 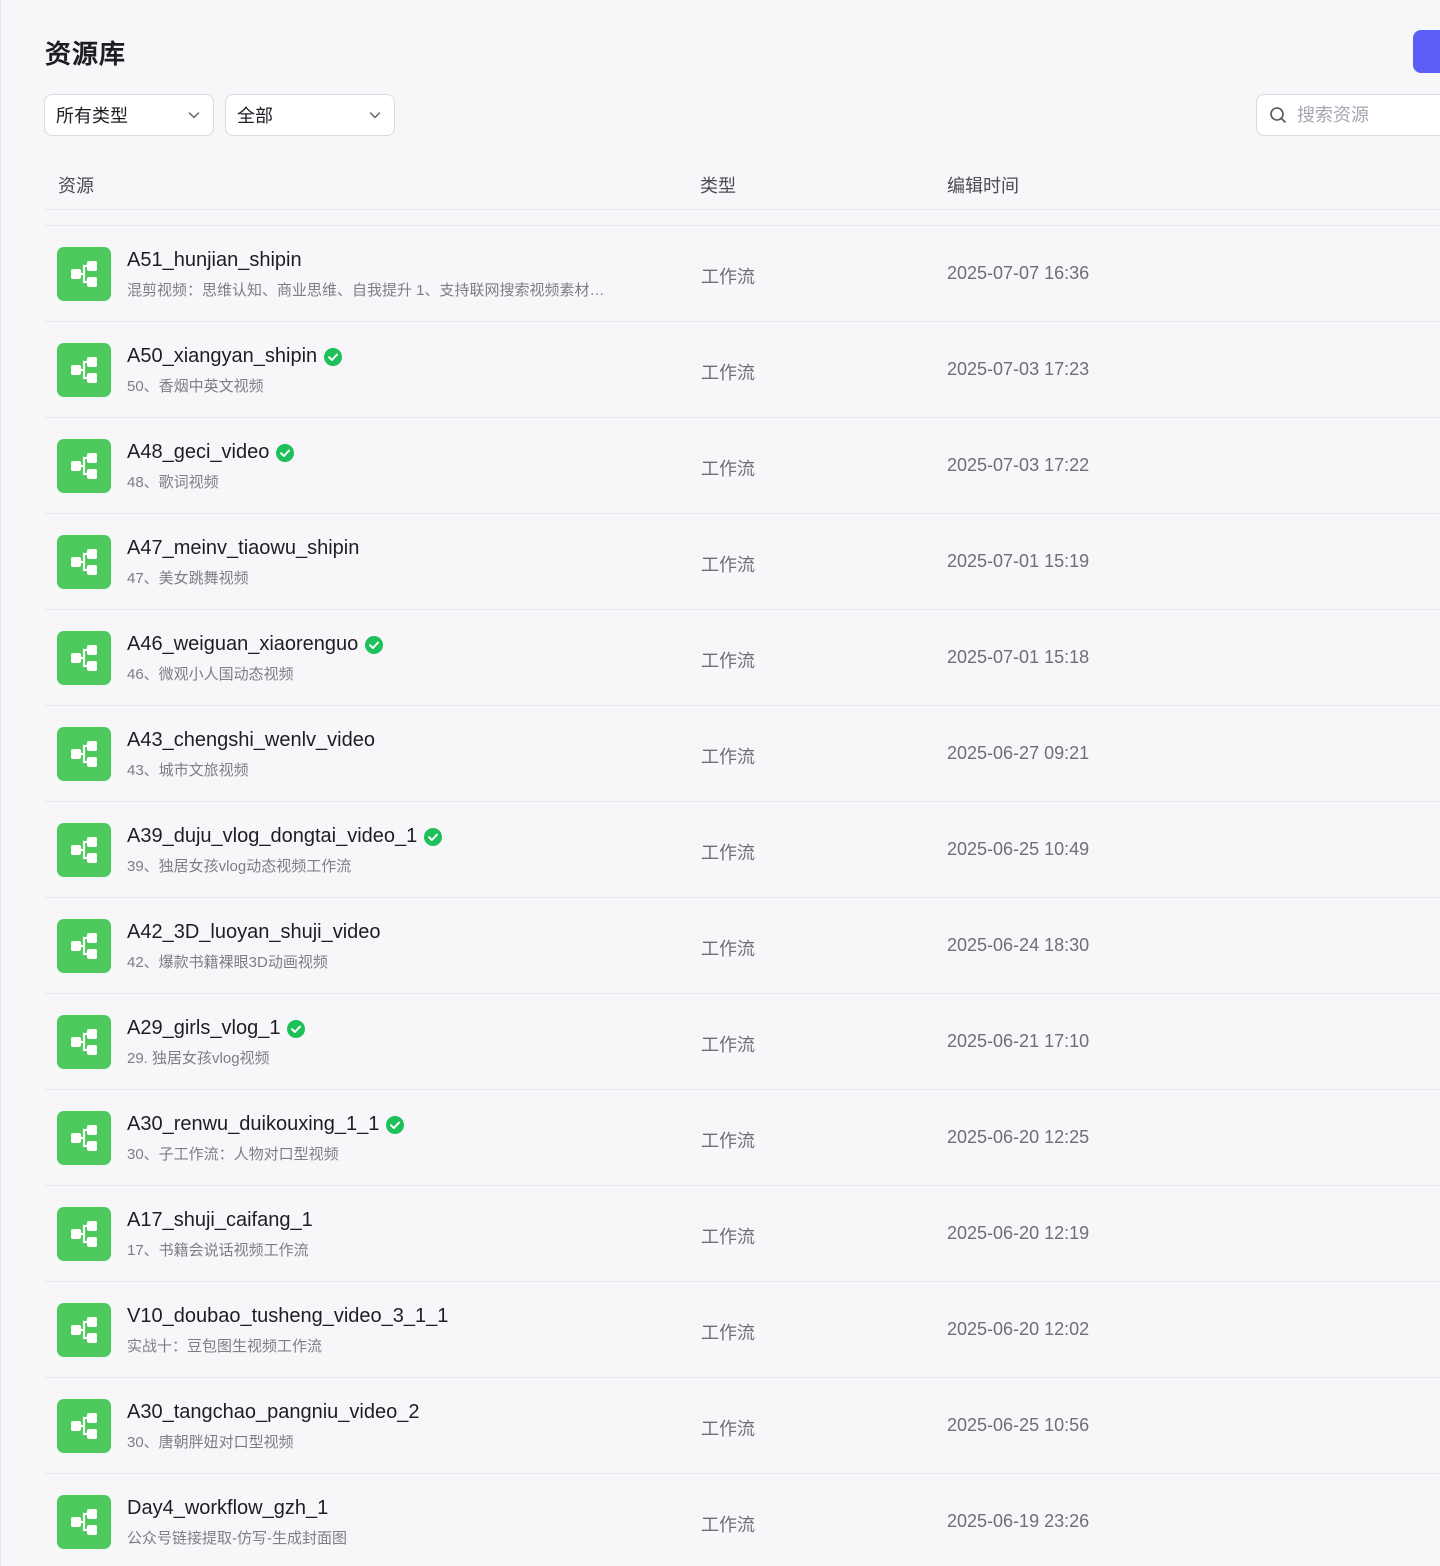 I want to click on resource-name-line: A51_hunjian_shipin, so click(x=214, y=260).